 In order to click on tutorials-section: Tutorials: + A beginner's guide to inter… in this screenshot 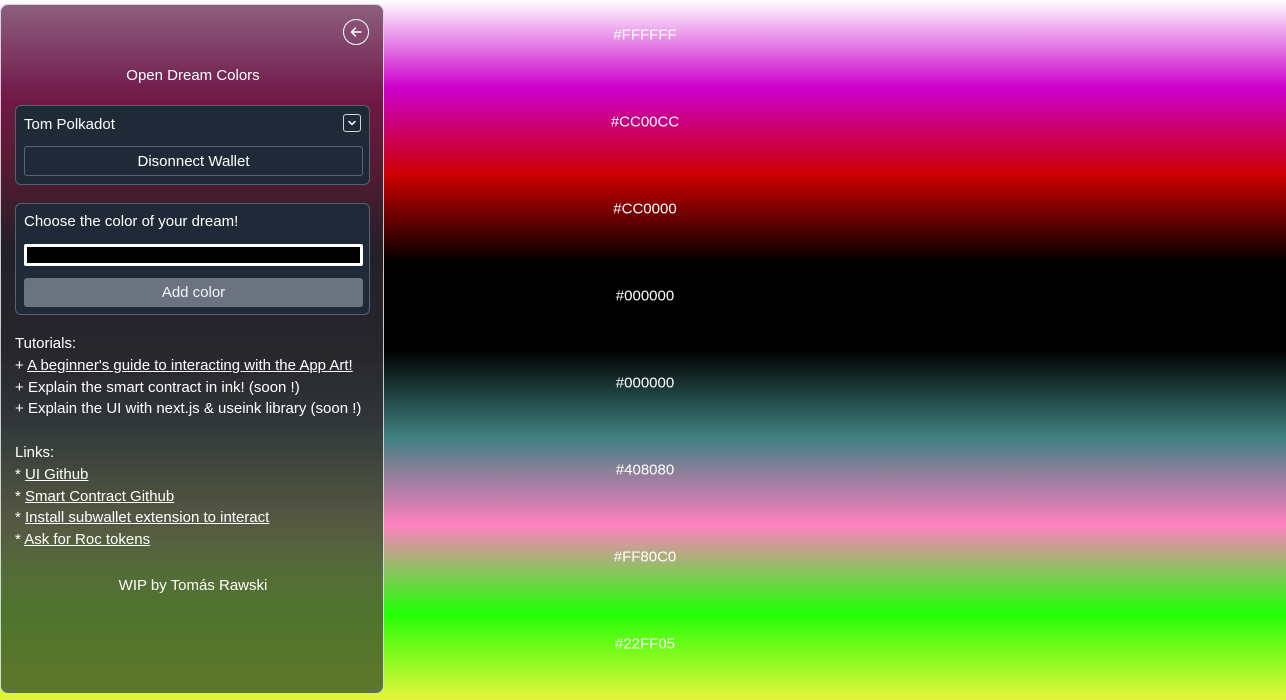, I will do `click(197, 376)`.